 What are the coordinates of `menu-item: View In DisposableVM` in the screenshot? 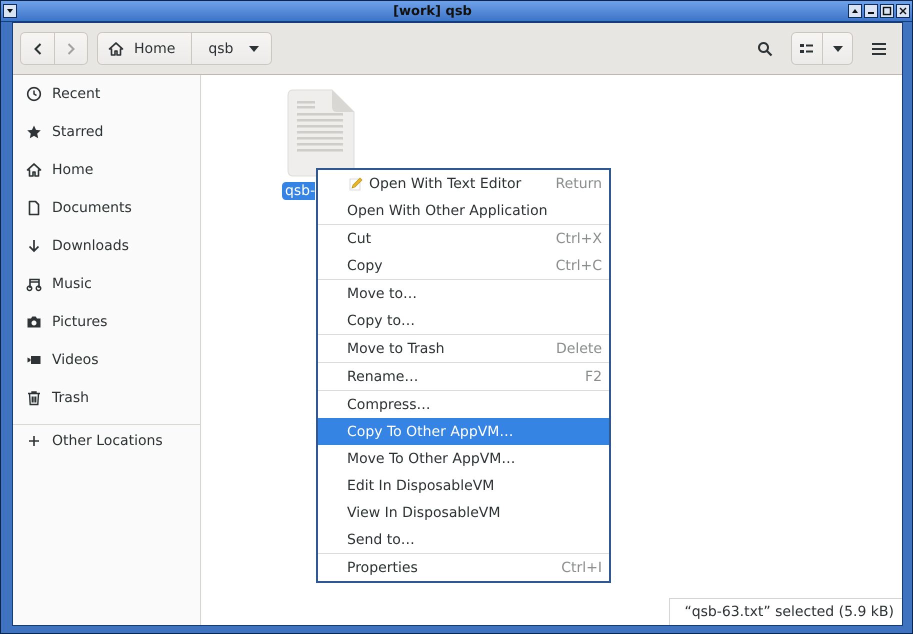 It's located at (463, 512).